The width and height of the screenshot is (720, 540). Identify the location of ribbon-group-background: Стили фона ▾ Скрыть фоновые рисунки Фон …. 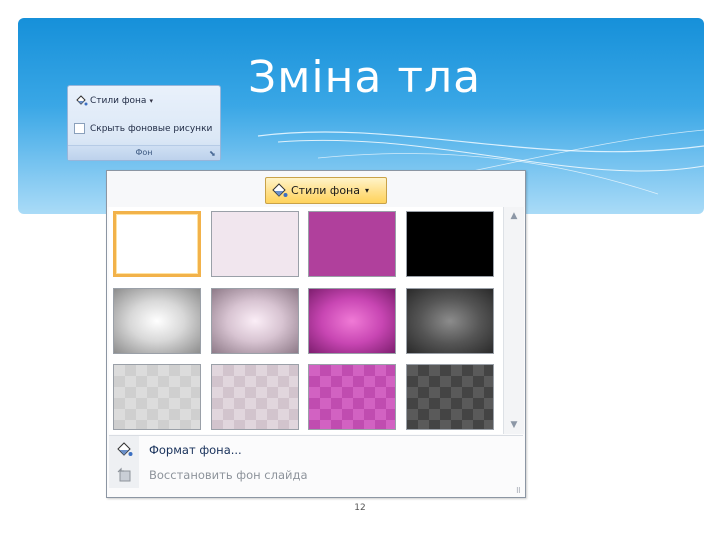
(144, 123).